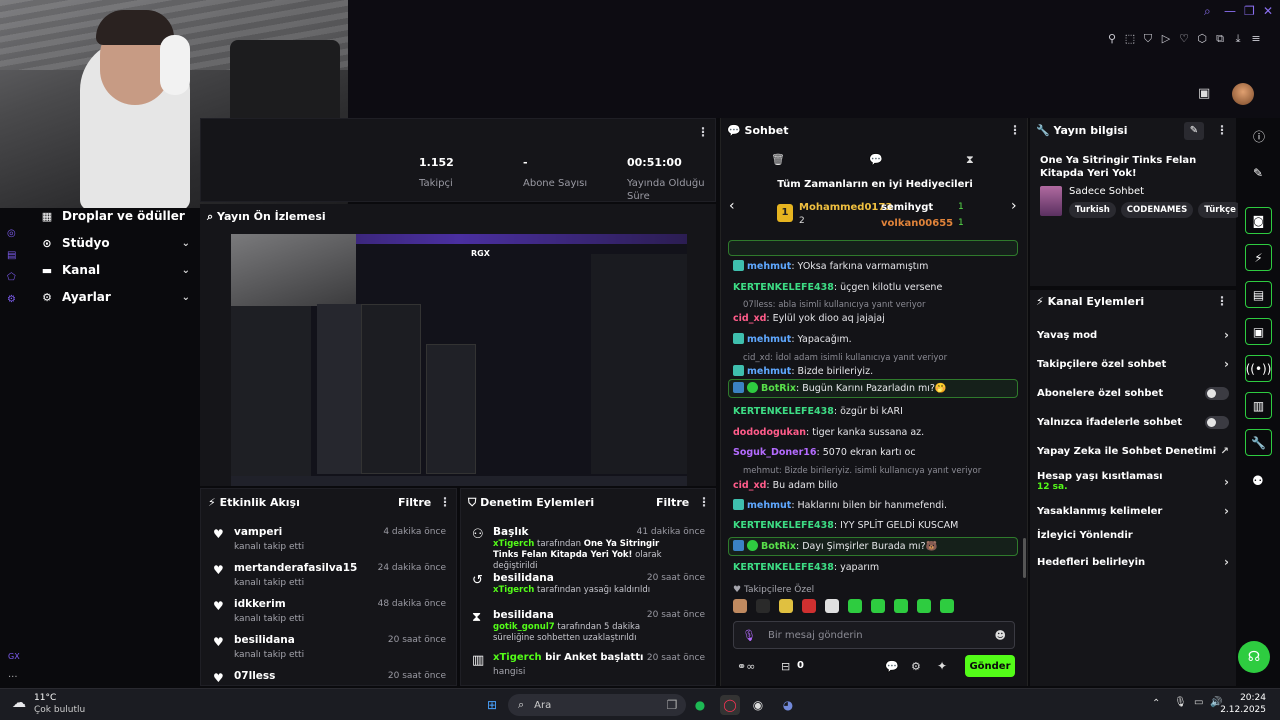 The image size is (1280, 720). Describe the element at coordinates (1258, 405) in the screenshot. I see `layout-button: ▥` at that location.